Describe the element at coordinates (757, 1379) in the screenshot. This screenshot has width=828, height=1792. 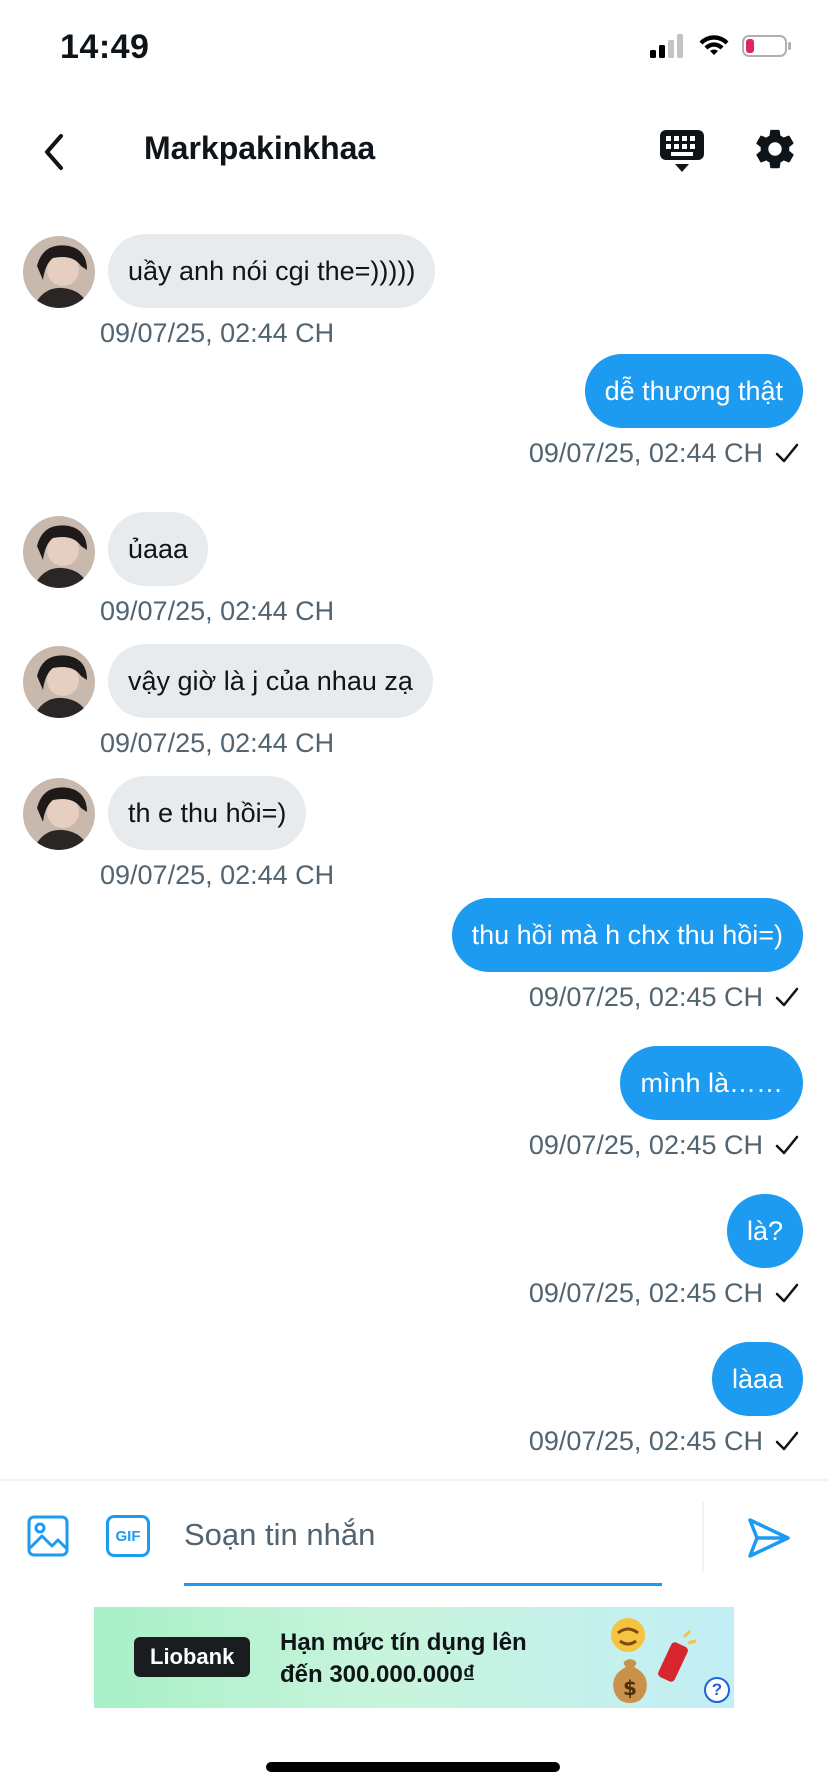
I see `message-bubble: làaa` at that location.